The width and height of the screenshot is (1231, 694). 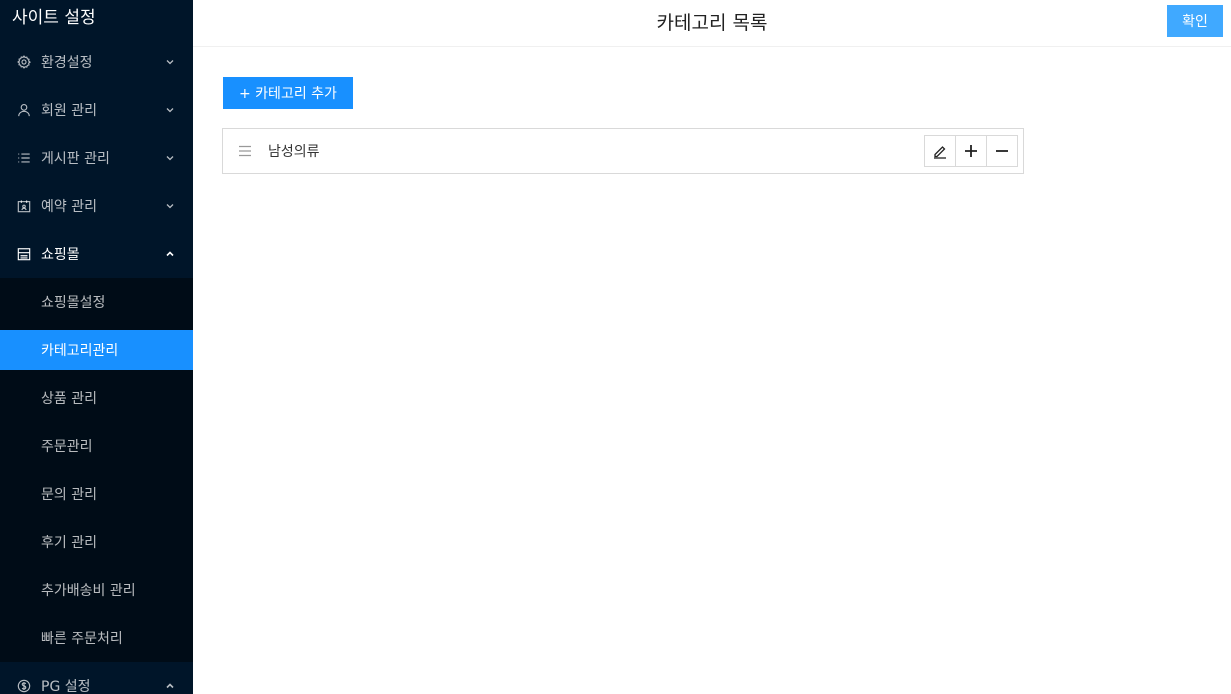 I want to click on list-icon, so click(x=24, y=158).